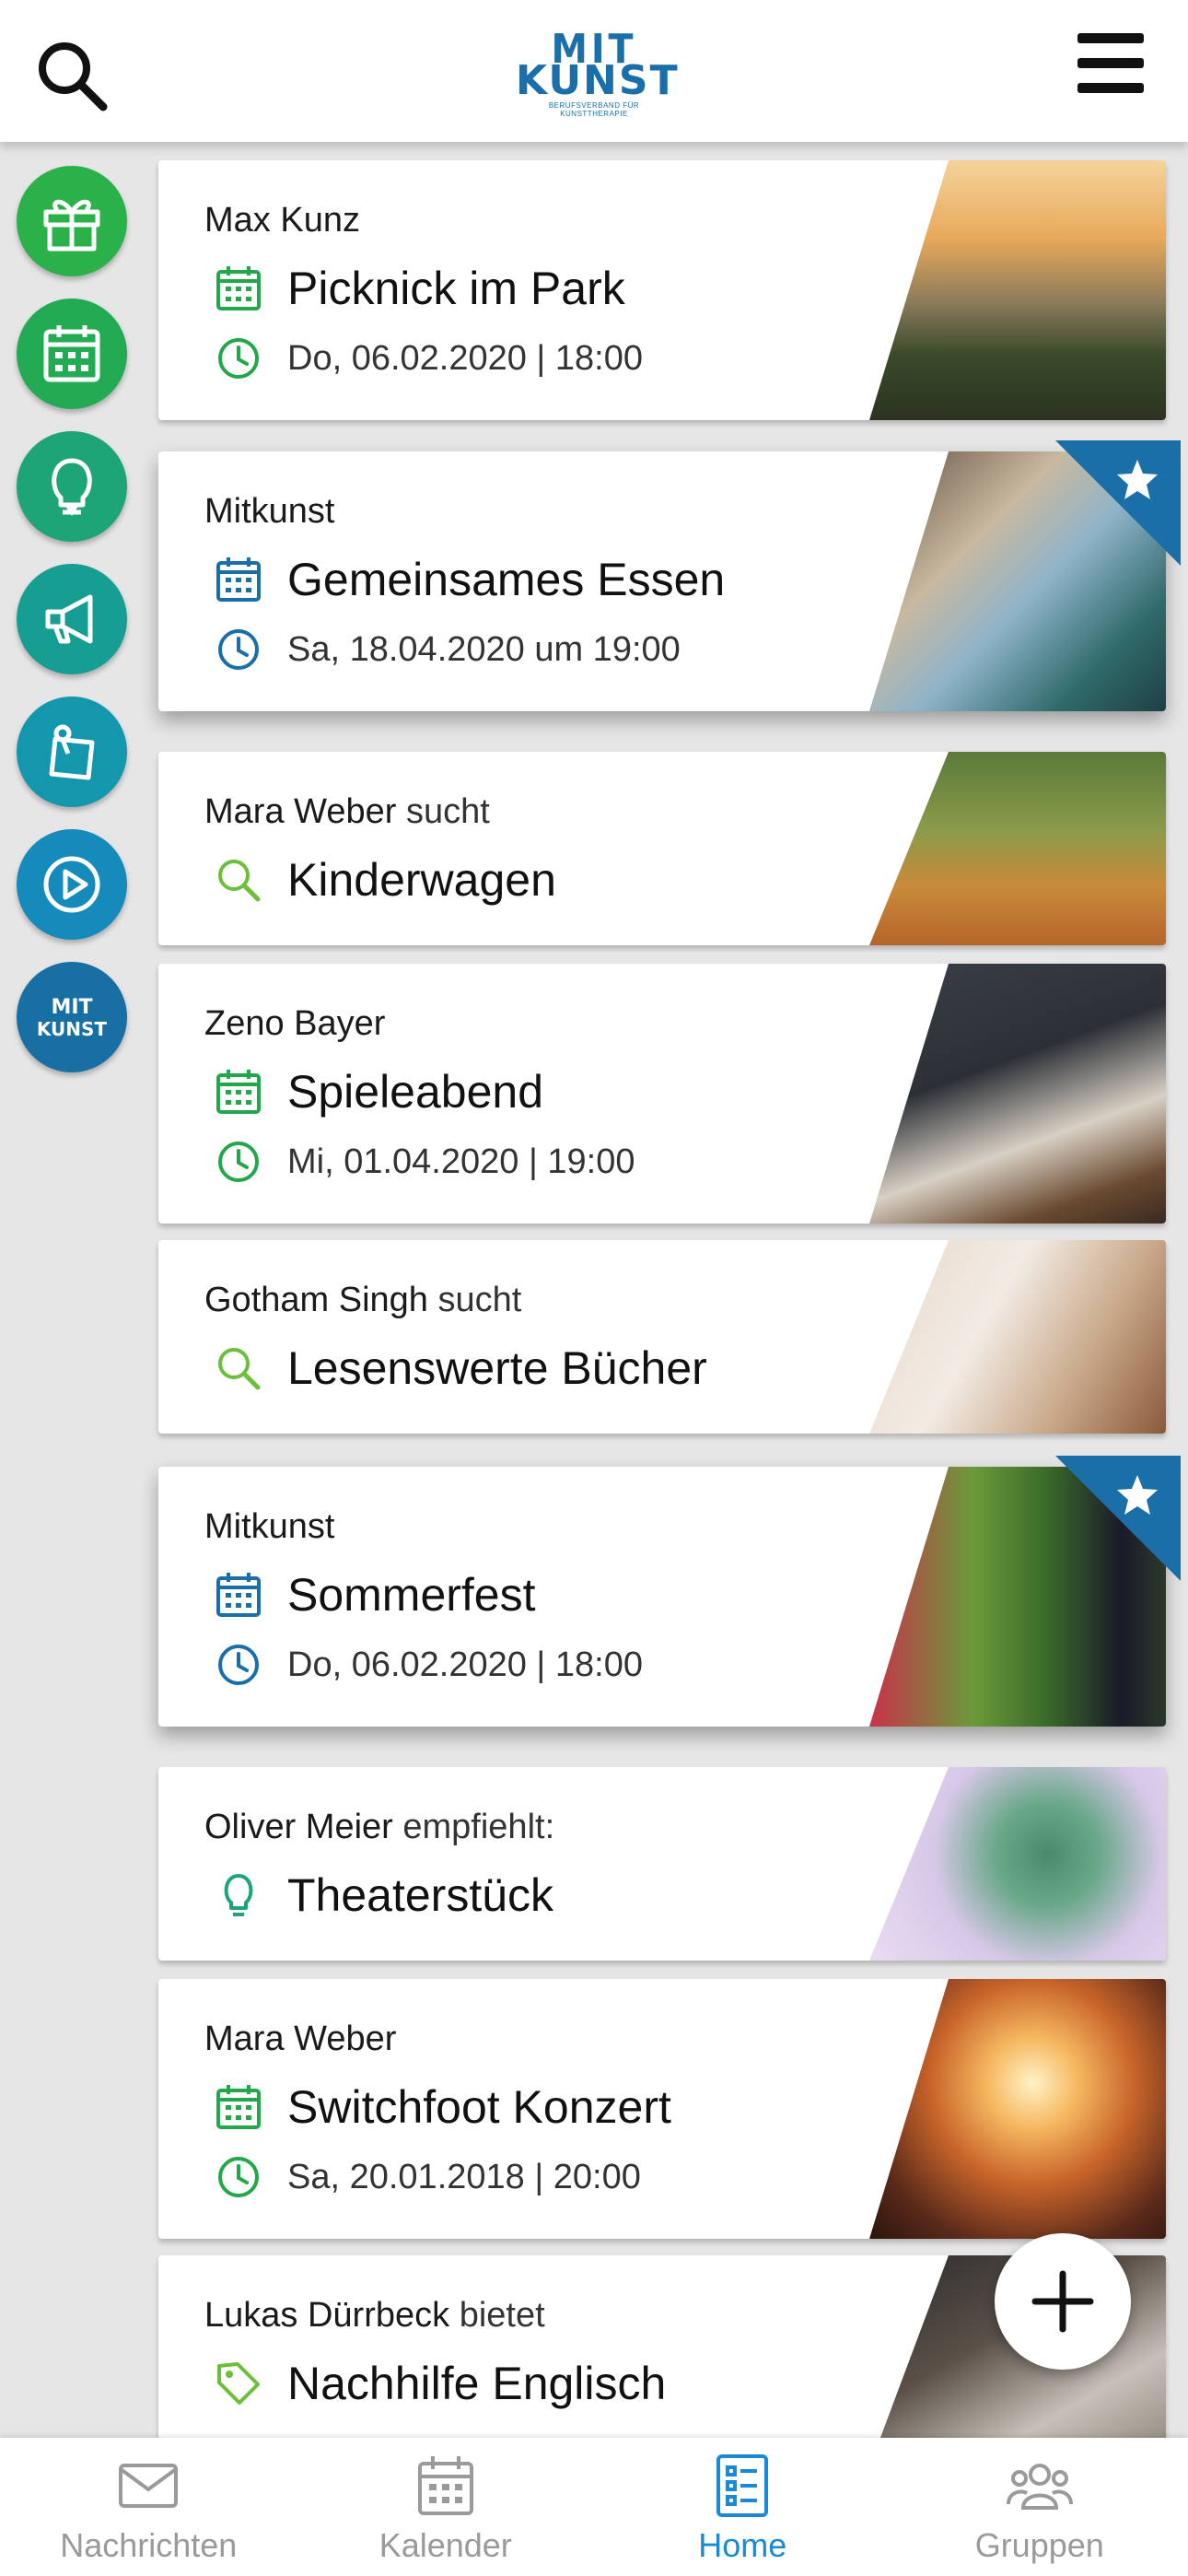  I want to click on card-title-row: Sommerfest, so click(375, 1595).